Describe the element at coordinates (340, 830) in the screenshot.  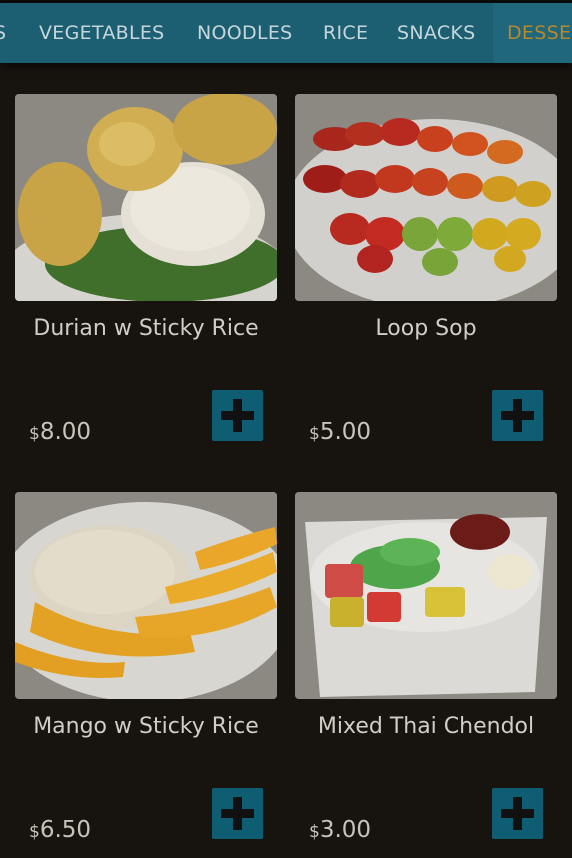
I see `product-price: $3.00` at that location.